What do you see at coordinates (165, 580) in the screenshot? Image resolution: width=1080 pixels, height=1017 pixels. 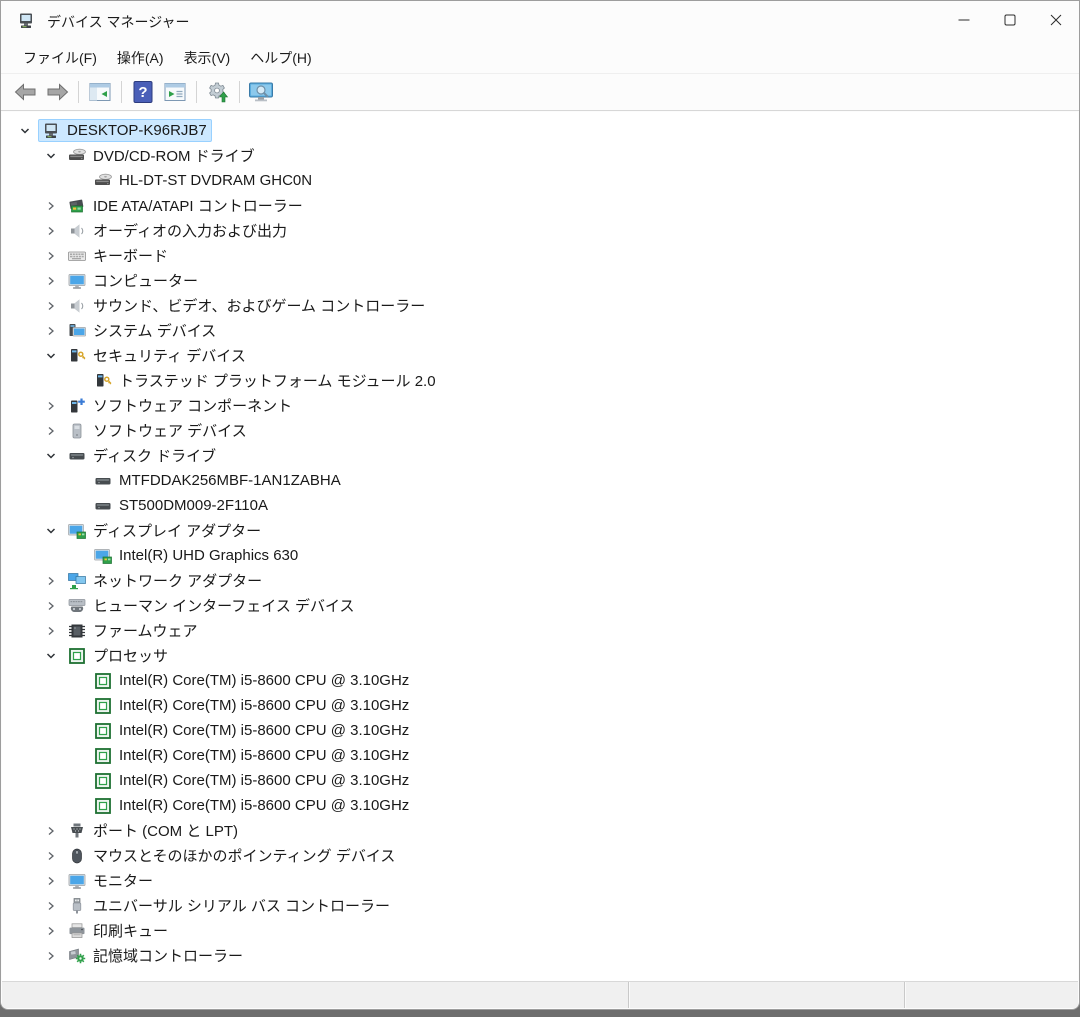 I see `tree-item-body: ネットワーク アダプター` at bounding box center [165, 580].